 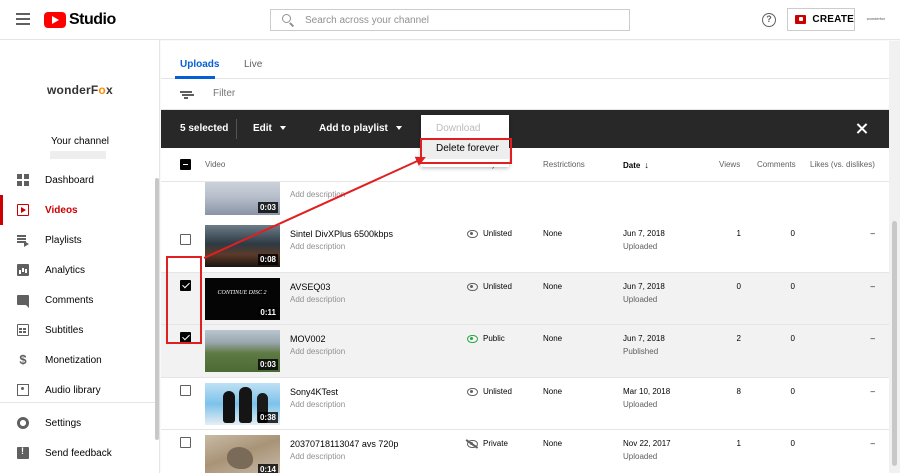 What do you see at coordinates (776, 164) in the screenshot?
I see `column-comments: Comments` at bounding box center [776, 164].